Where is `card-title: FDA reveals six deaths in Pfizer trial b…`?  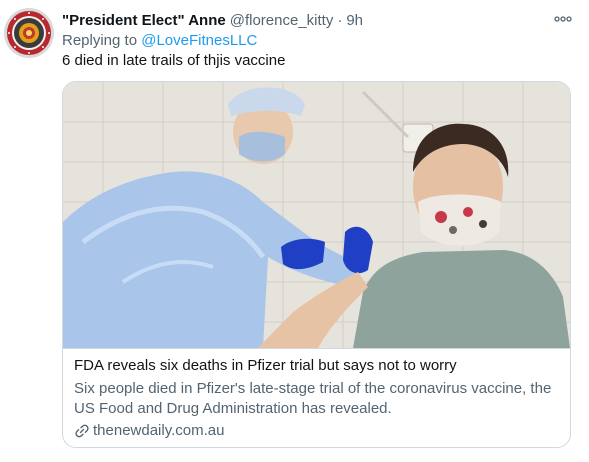
card-title: FDA reveals six deaths in Pfizer trial b… is located at coordinates (265, 365).